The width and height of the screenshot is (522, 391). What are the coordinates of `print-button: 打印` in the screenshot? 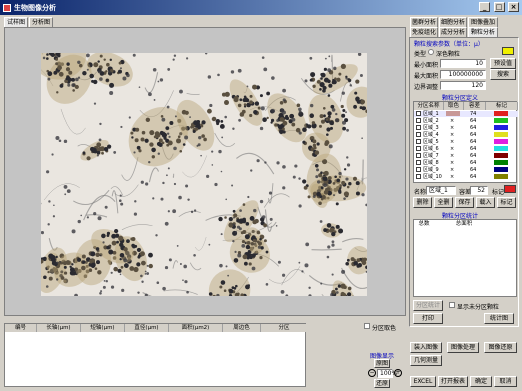 It's located at (428, 318).